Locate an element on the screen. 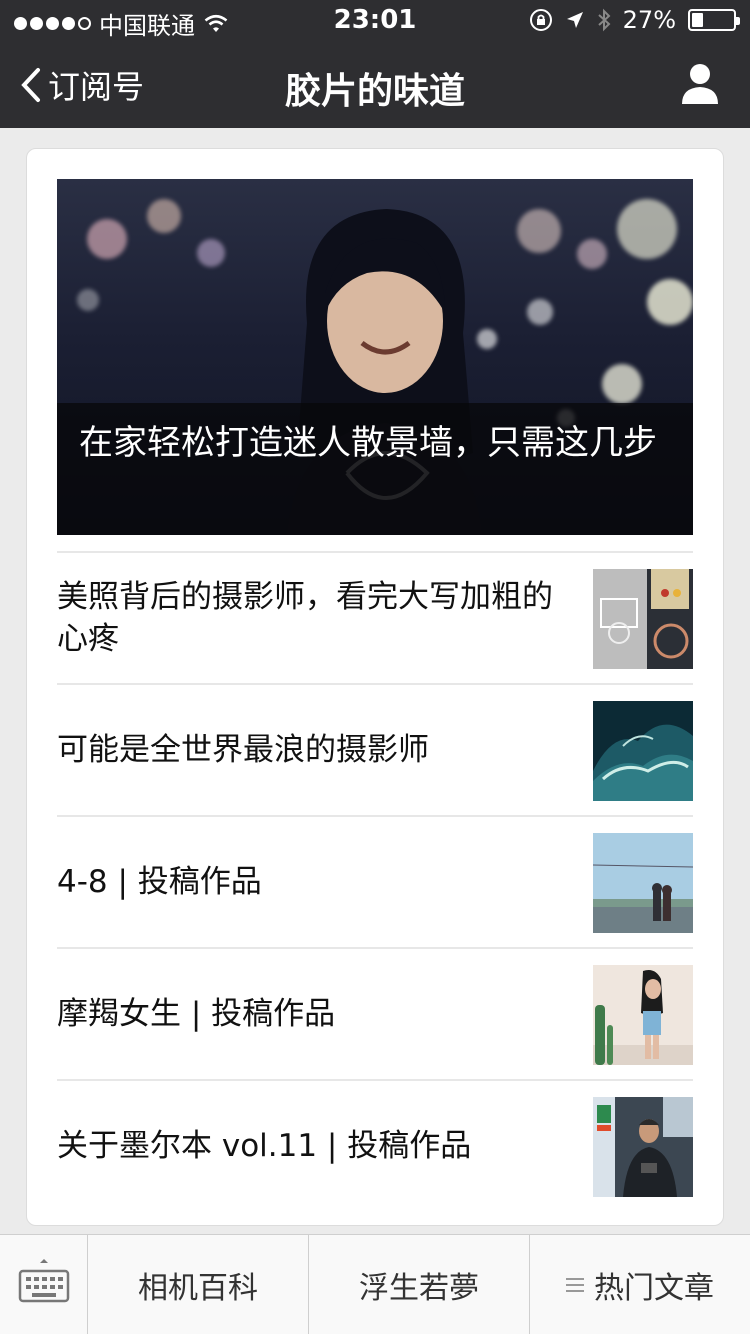  list-item: 可能是全世界最浪的摄影师 is located at coordinates (375, 749).